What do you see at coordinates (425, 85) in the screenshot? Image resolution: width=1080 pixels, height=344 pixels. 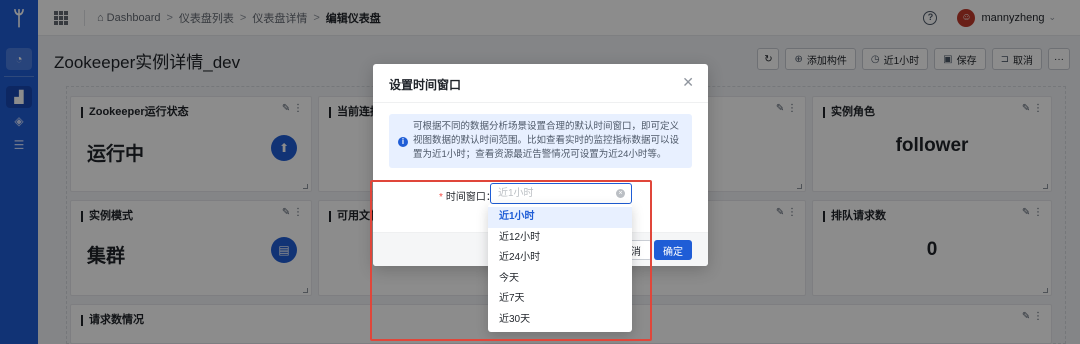 I see `dialog-title: 设置时间窗口` at bounding box center [425, 85].